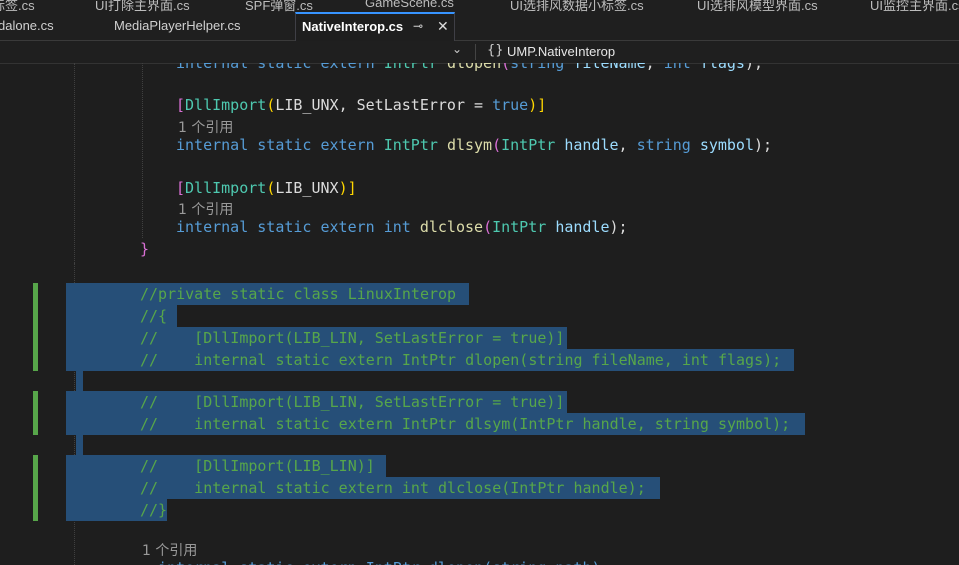  I want to click on tab-overflow-2: UI打除主界面.cs, so click(142, 6).